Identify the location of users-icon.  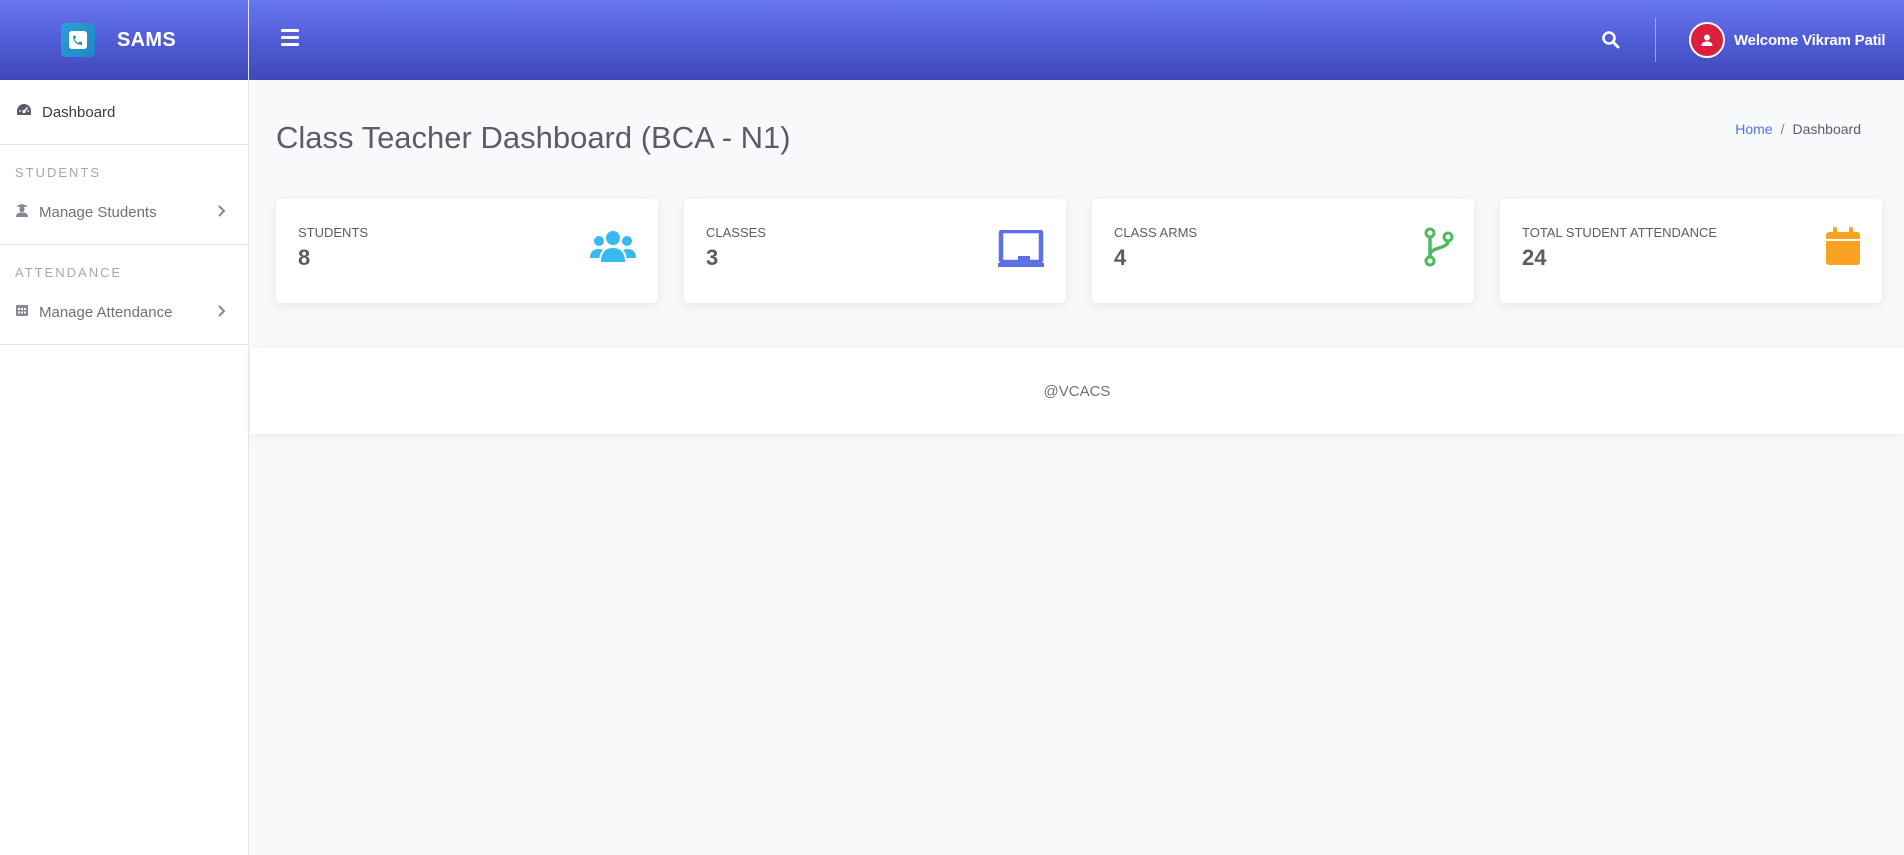
(613, 249).